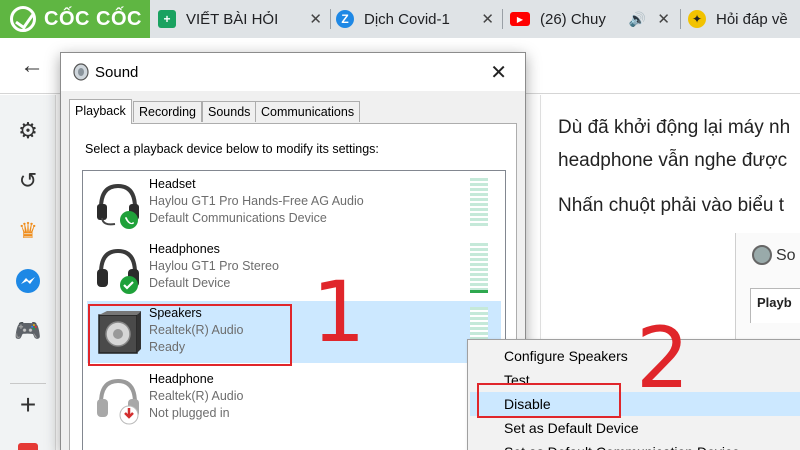  What do you see at coordinates (293, 72) in the screenshot?
I see `dialog-titlebar: Sound ✕` at bounding box center [293, 72].